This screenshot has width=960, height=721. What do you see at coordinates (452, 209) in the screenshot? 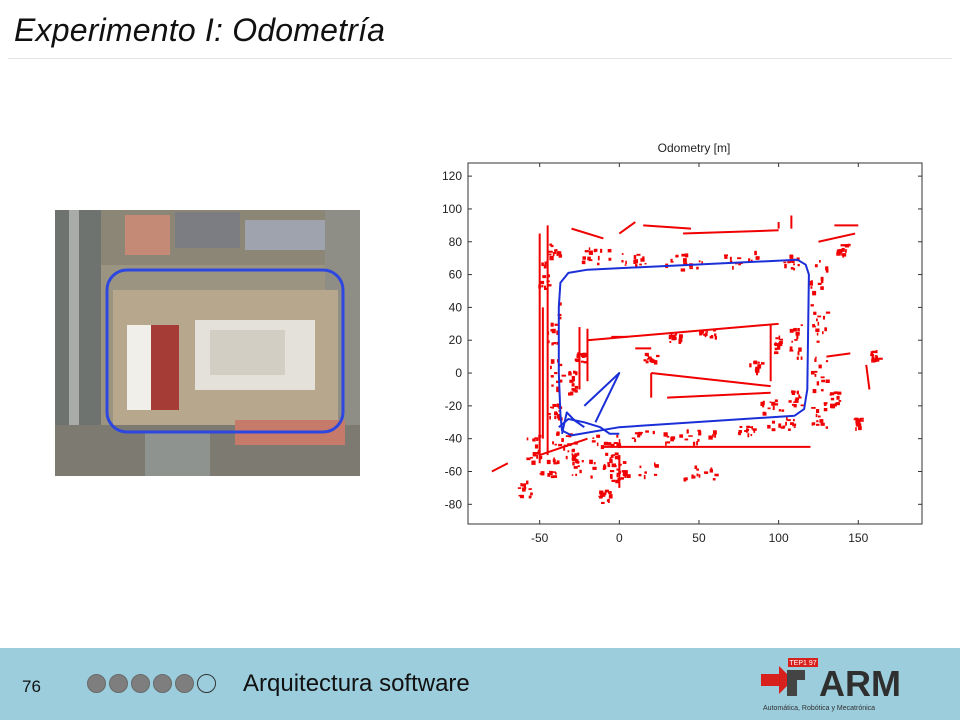
I see `y-tick-label: 100` at bounding box center [452, 209].